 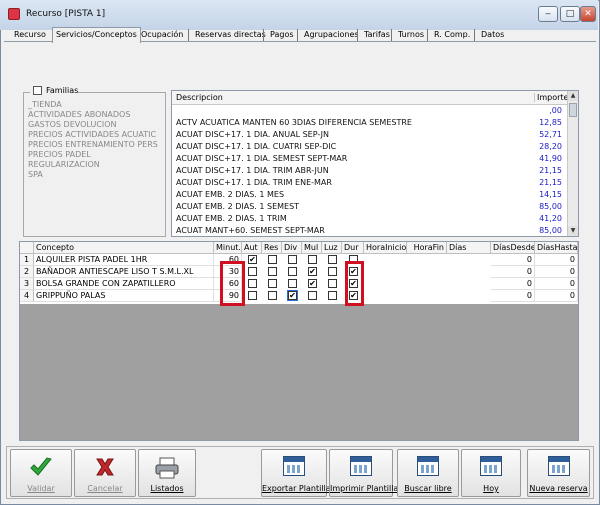 What do you see at coordinates (124, 272) in the screenshot?
I see `cell-concepto: BAÑADOR ANTIESCAPE LISO T S.M.L.XL` at bounding box center [124, 272].